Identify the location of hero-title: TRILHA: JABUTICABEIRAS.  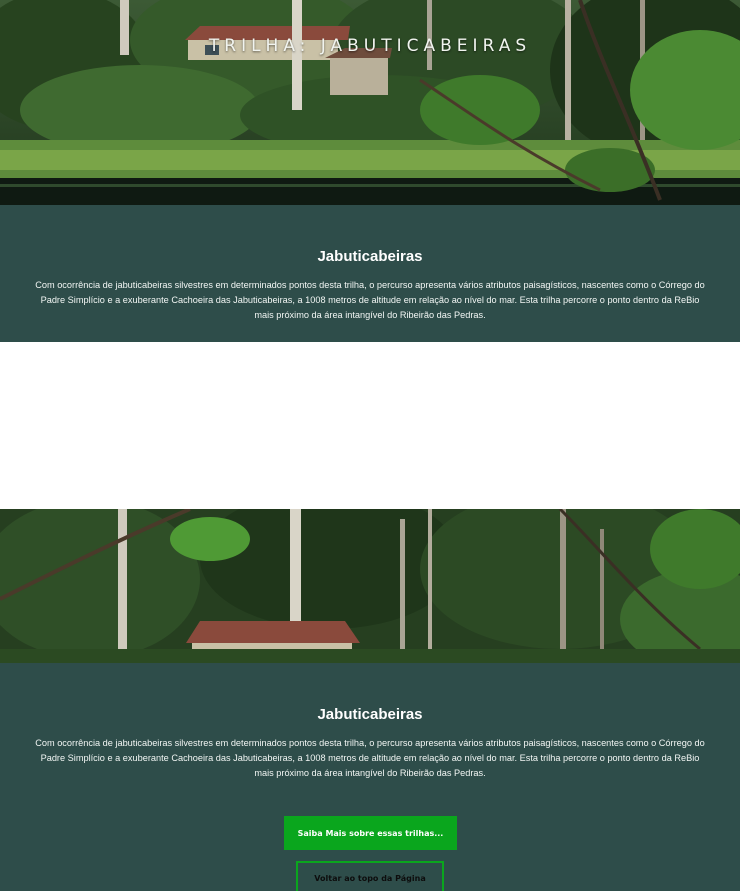
(370, 46).